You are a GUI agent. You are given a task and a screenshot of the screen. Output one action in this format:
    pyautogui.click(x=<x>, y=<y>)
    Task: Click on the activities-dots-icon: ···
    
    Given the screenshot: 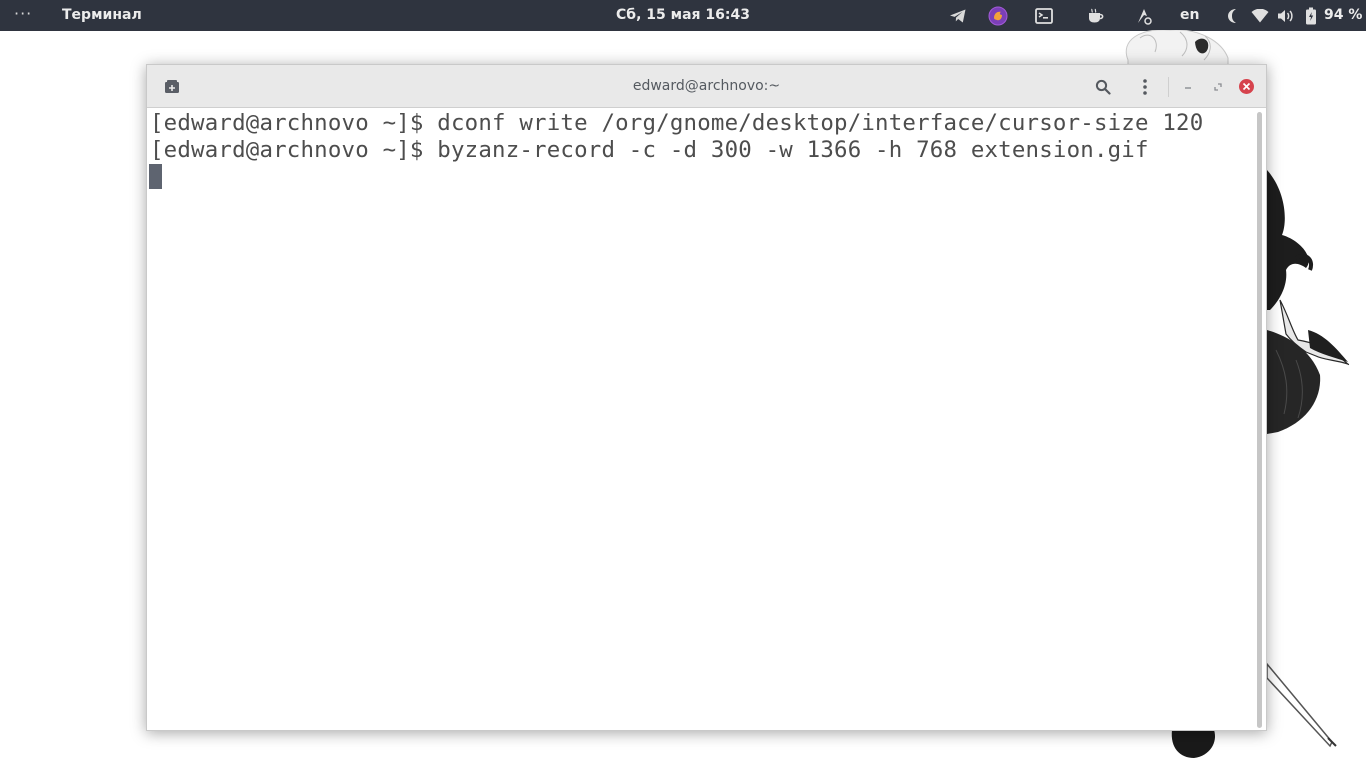 What is the action you would take?
    pyautogui.click(x=23, y=13)
    